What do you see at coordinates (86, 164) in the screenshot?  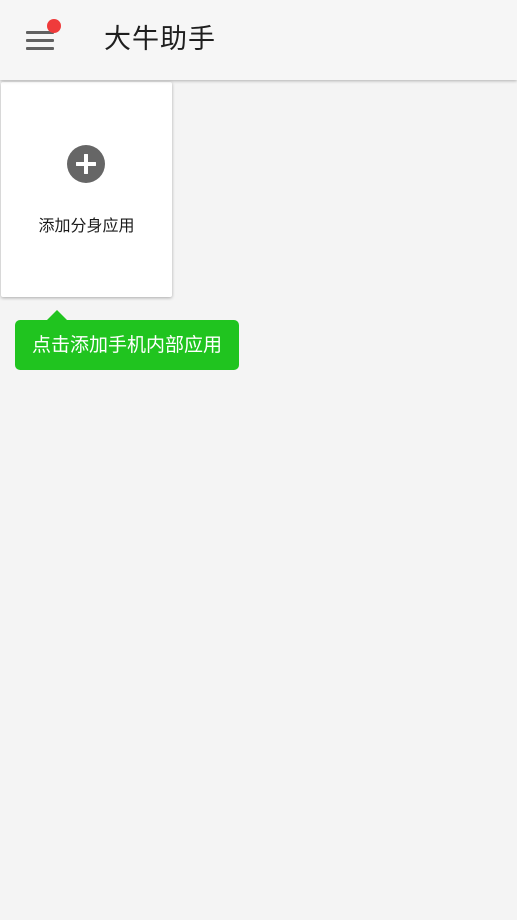 I see `plus-circle-icon` at bounding box center [86, 164].